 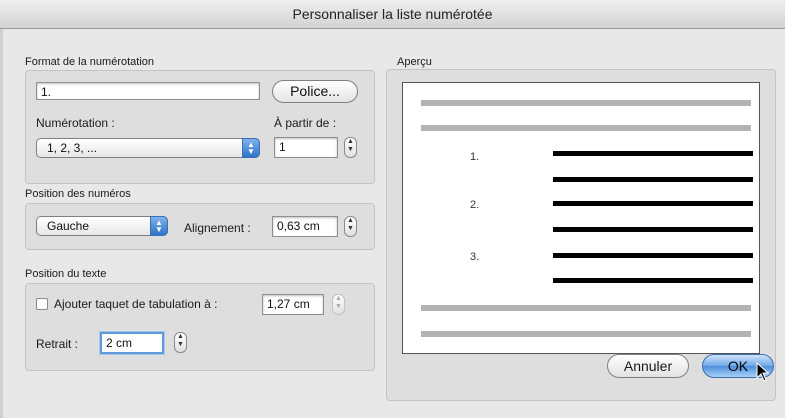 I want to click on add-tab-label: Ajouter taquet de tabulation à :, so click(x=136, y=304).